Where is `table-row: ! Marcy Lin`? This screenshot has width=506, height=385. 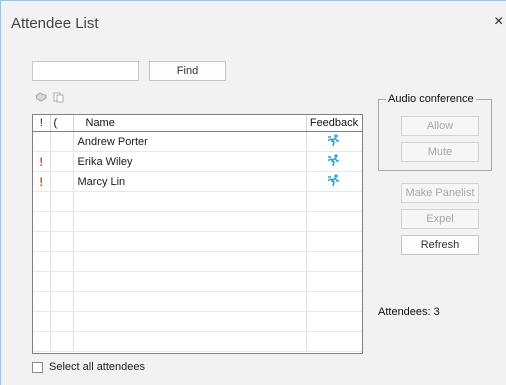 table-row: ! Marcy Lin is located at coordinates (197, 181).